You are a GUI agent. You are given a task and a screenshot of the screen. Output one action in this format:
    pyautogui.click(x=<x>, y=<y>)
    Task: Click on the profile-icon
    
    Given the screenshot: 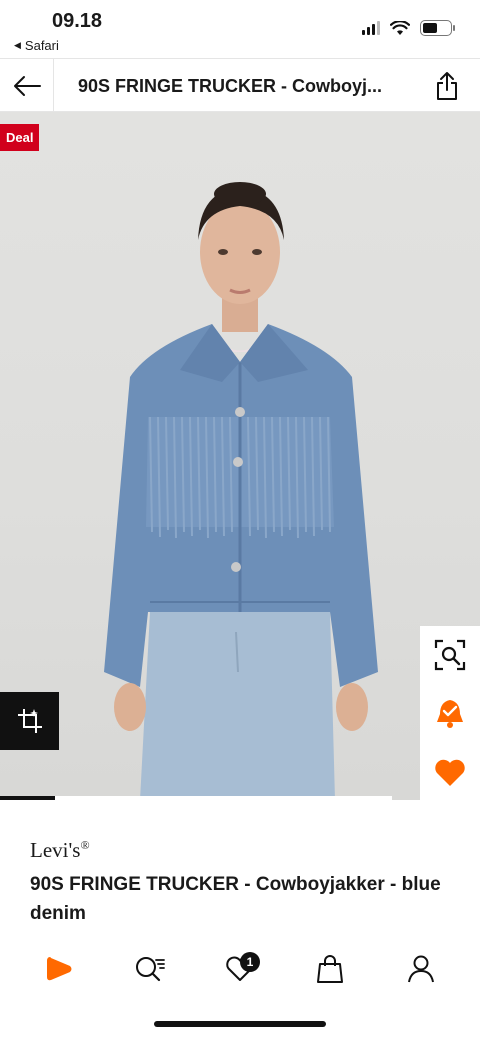 What is the action you would take?
    pyautogui.click(x=420, y=969)
    